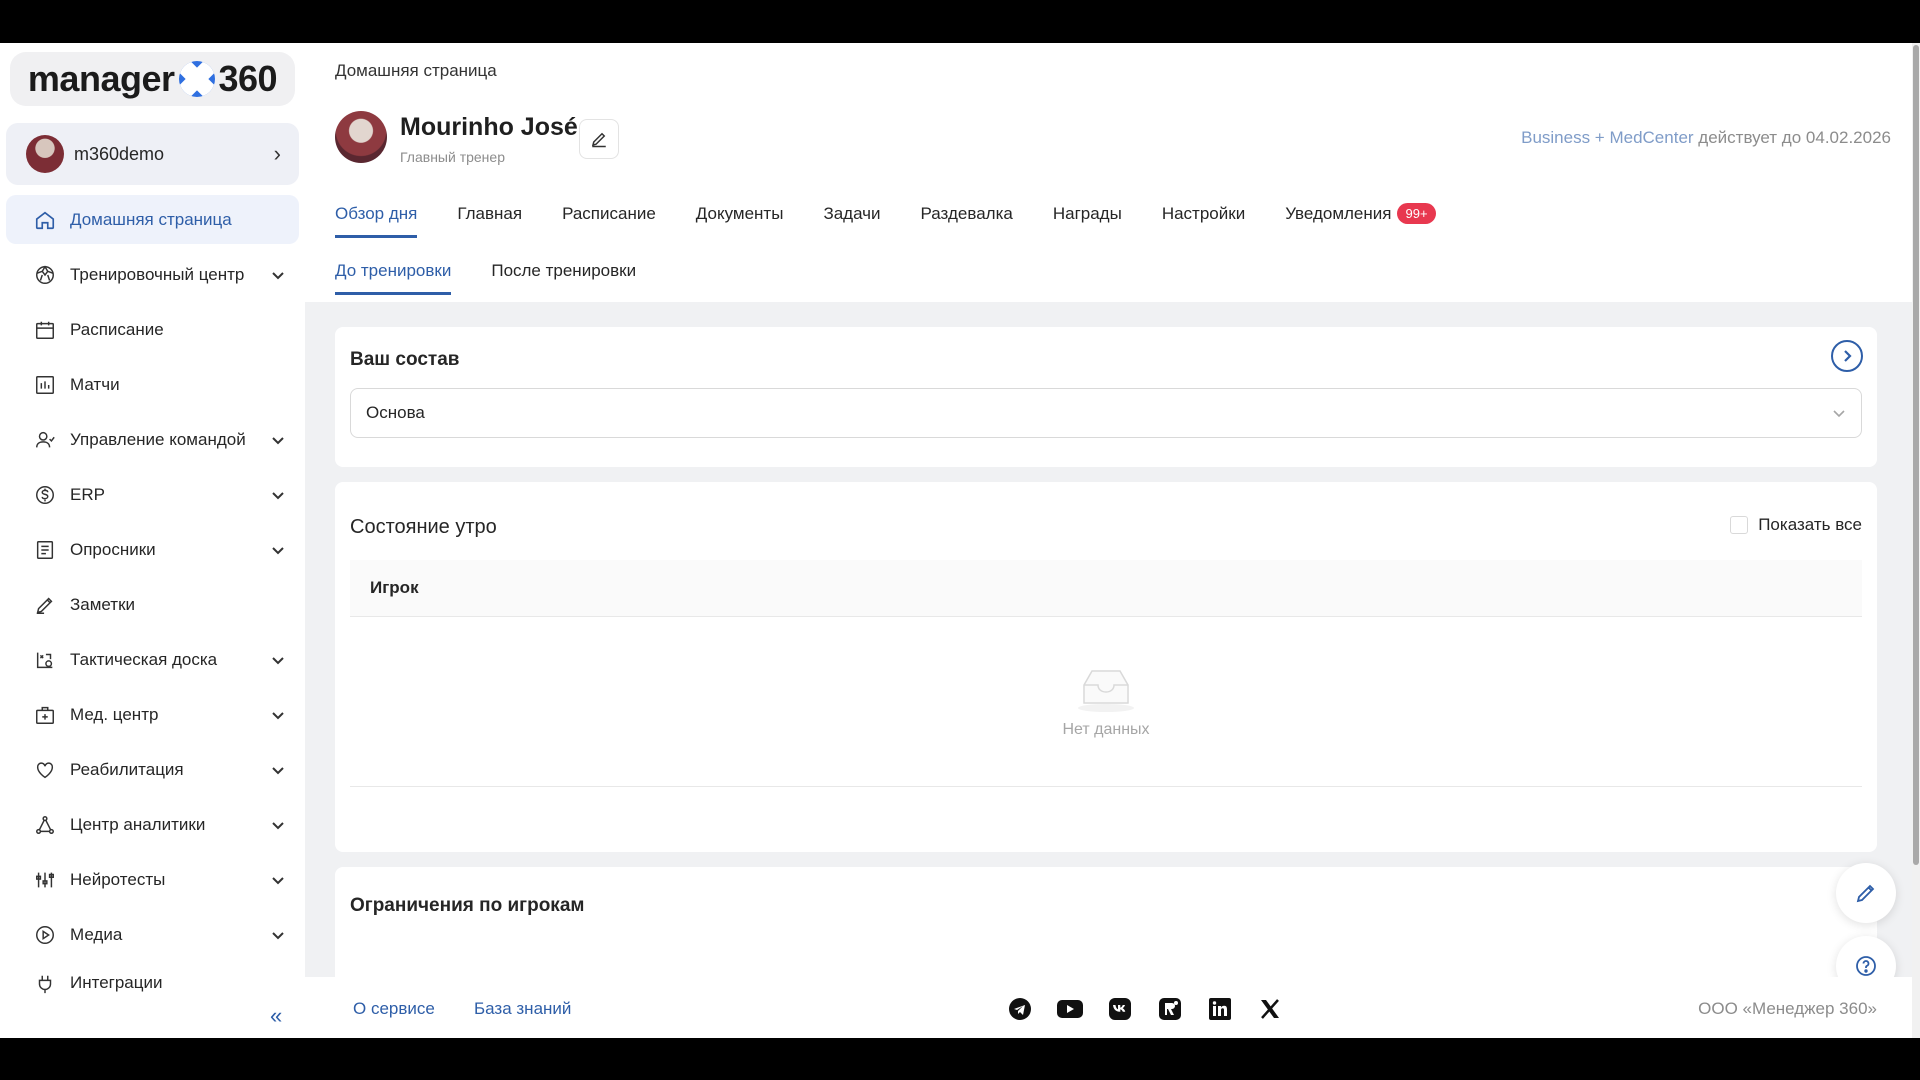 The height and width of the screenshot is (1080, 1920). Describe the element at coordinates (1106, 413) in the screenshot. I see `squad-select: Основа` at that location.